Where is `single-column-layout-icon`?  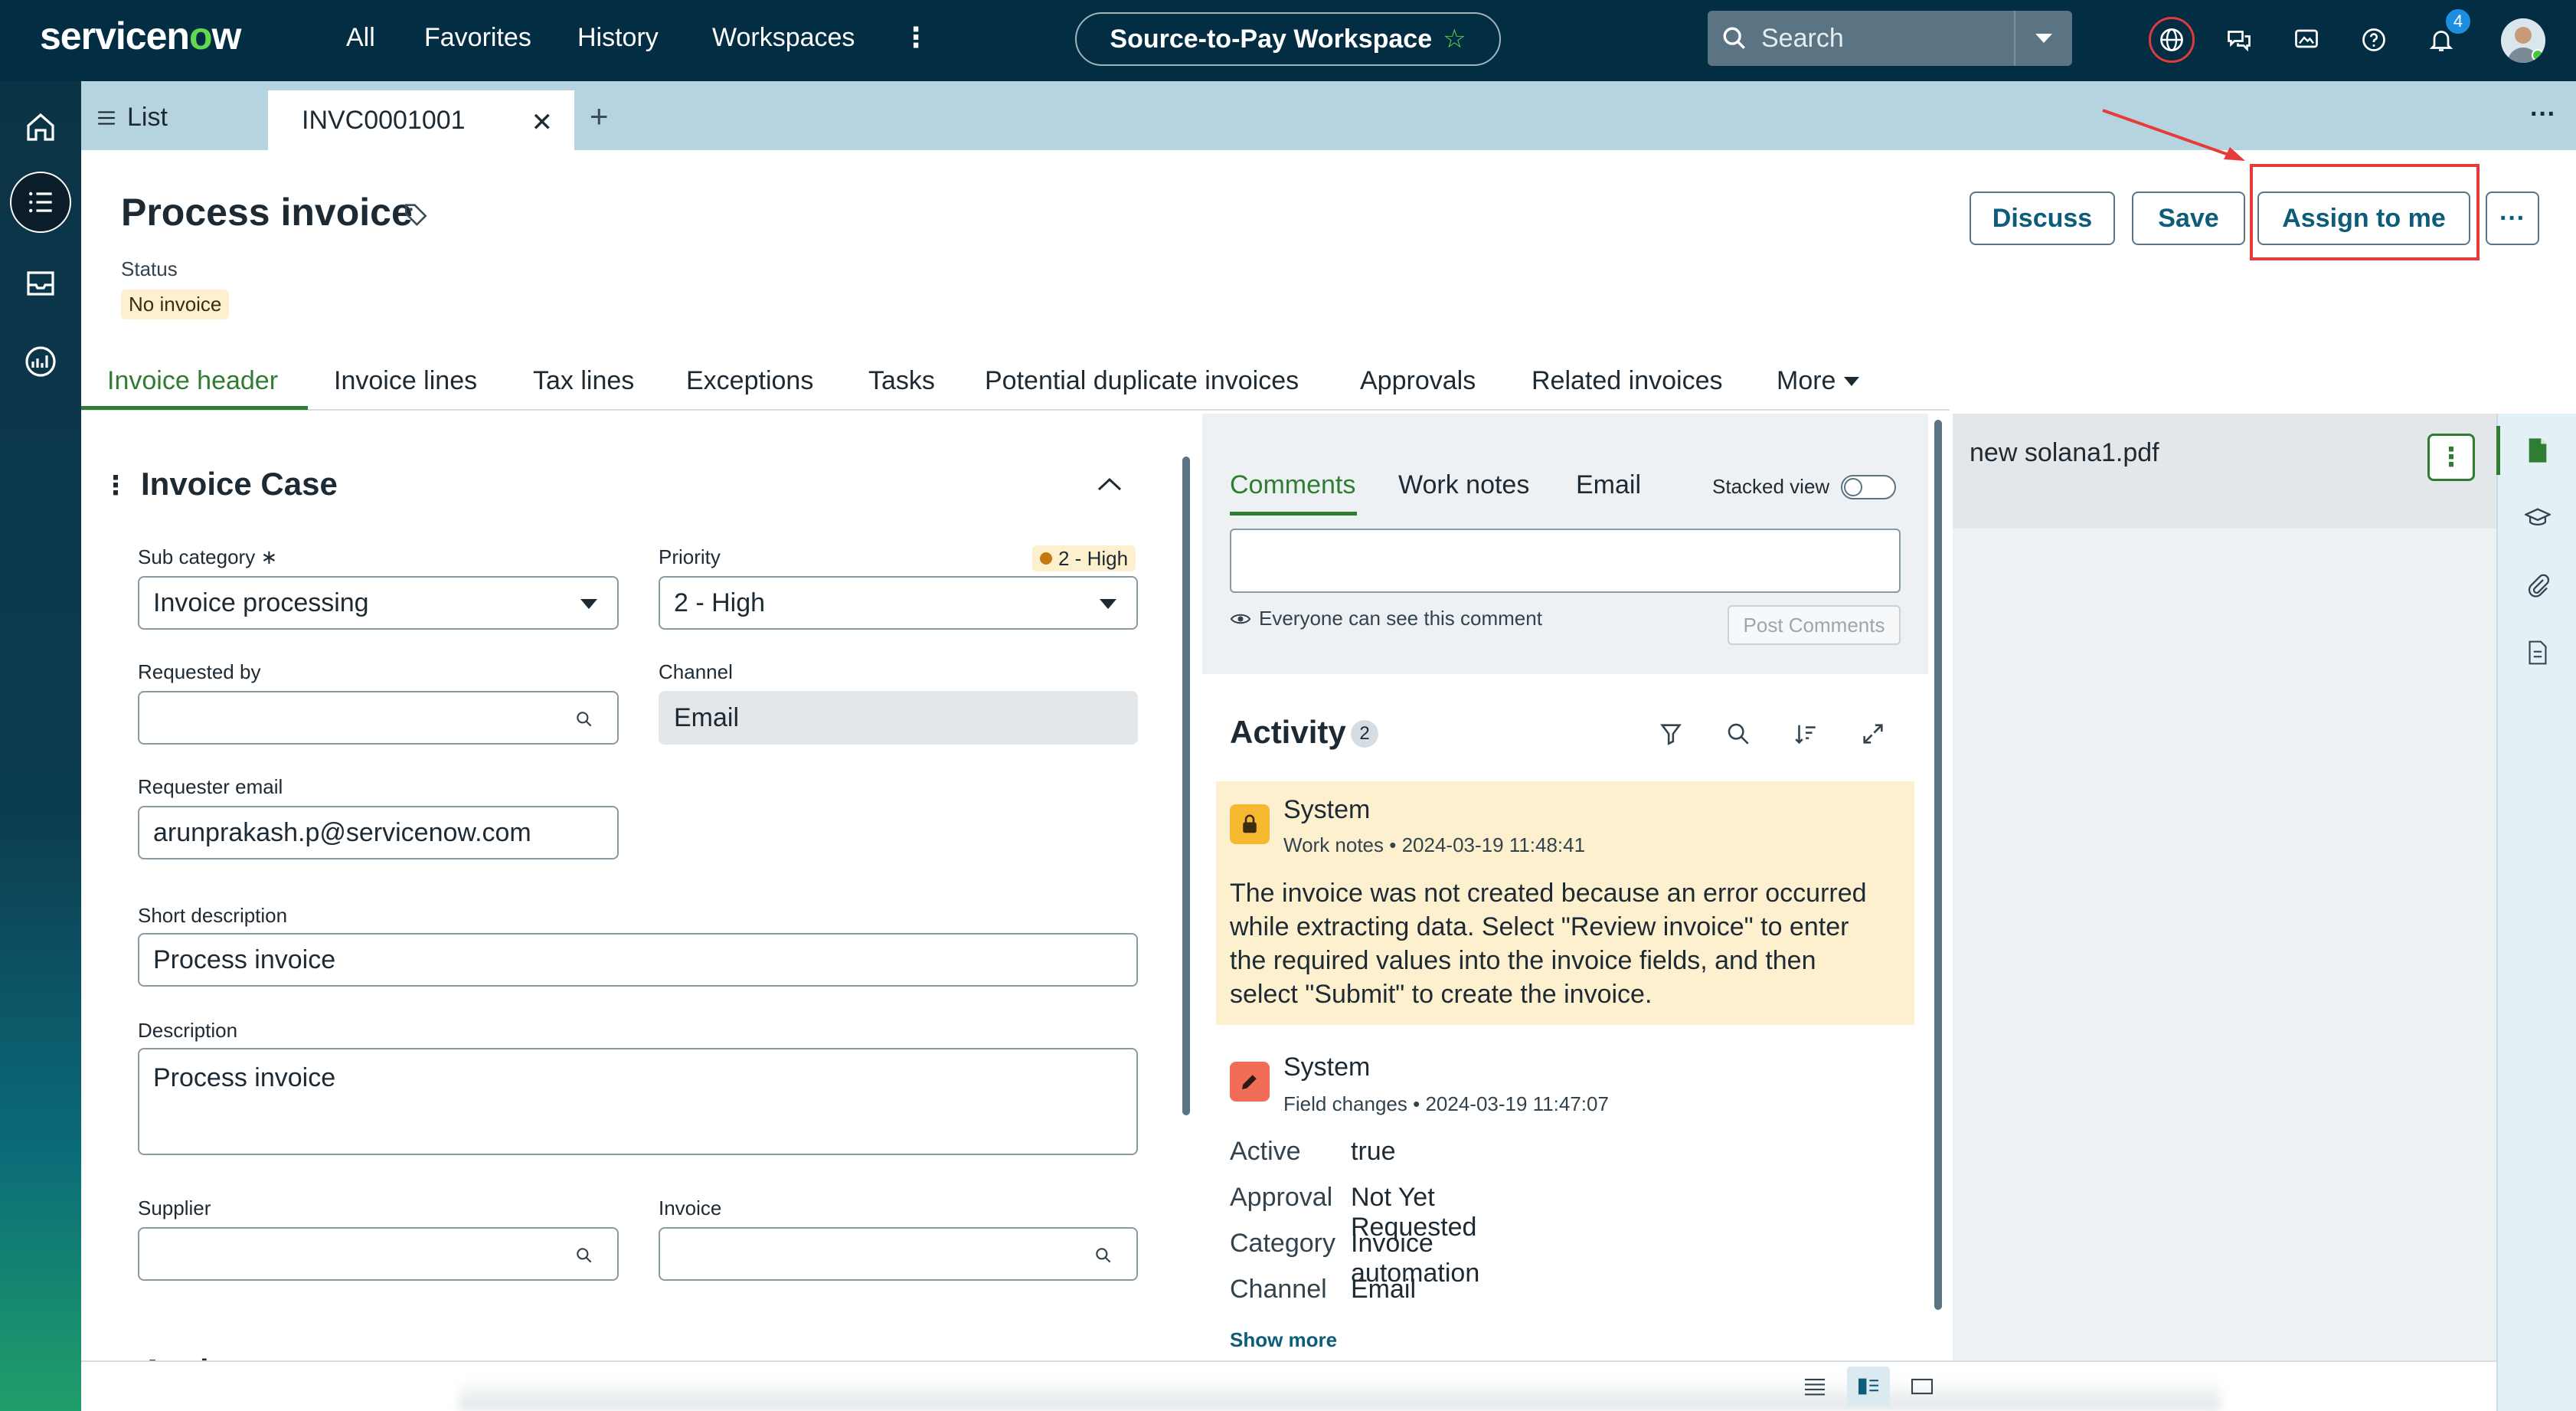
single-column-layout-icon is located at coordinates (1814, 1386).